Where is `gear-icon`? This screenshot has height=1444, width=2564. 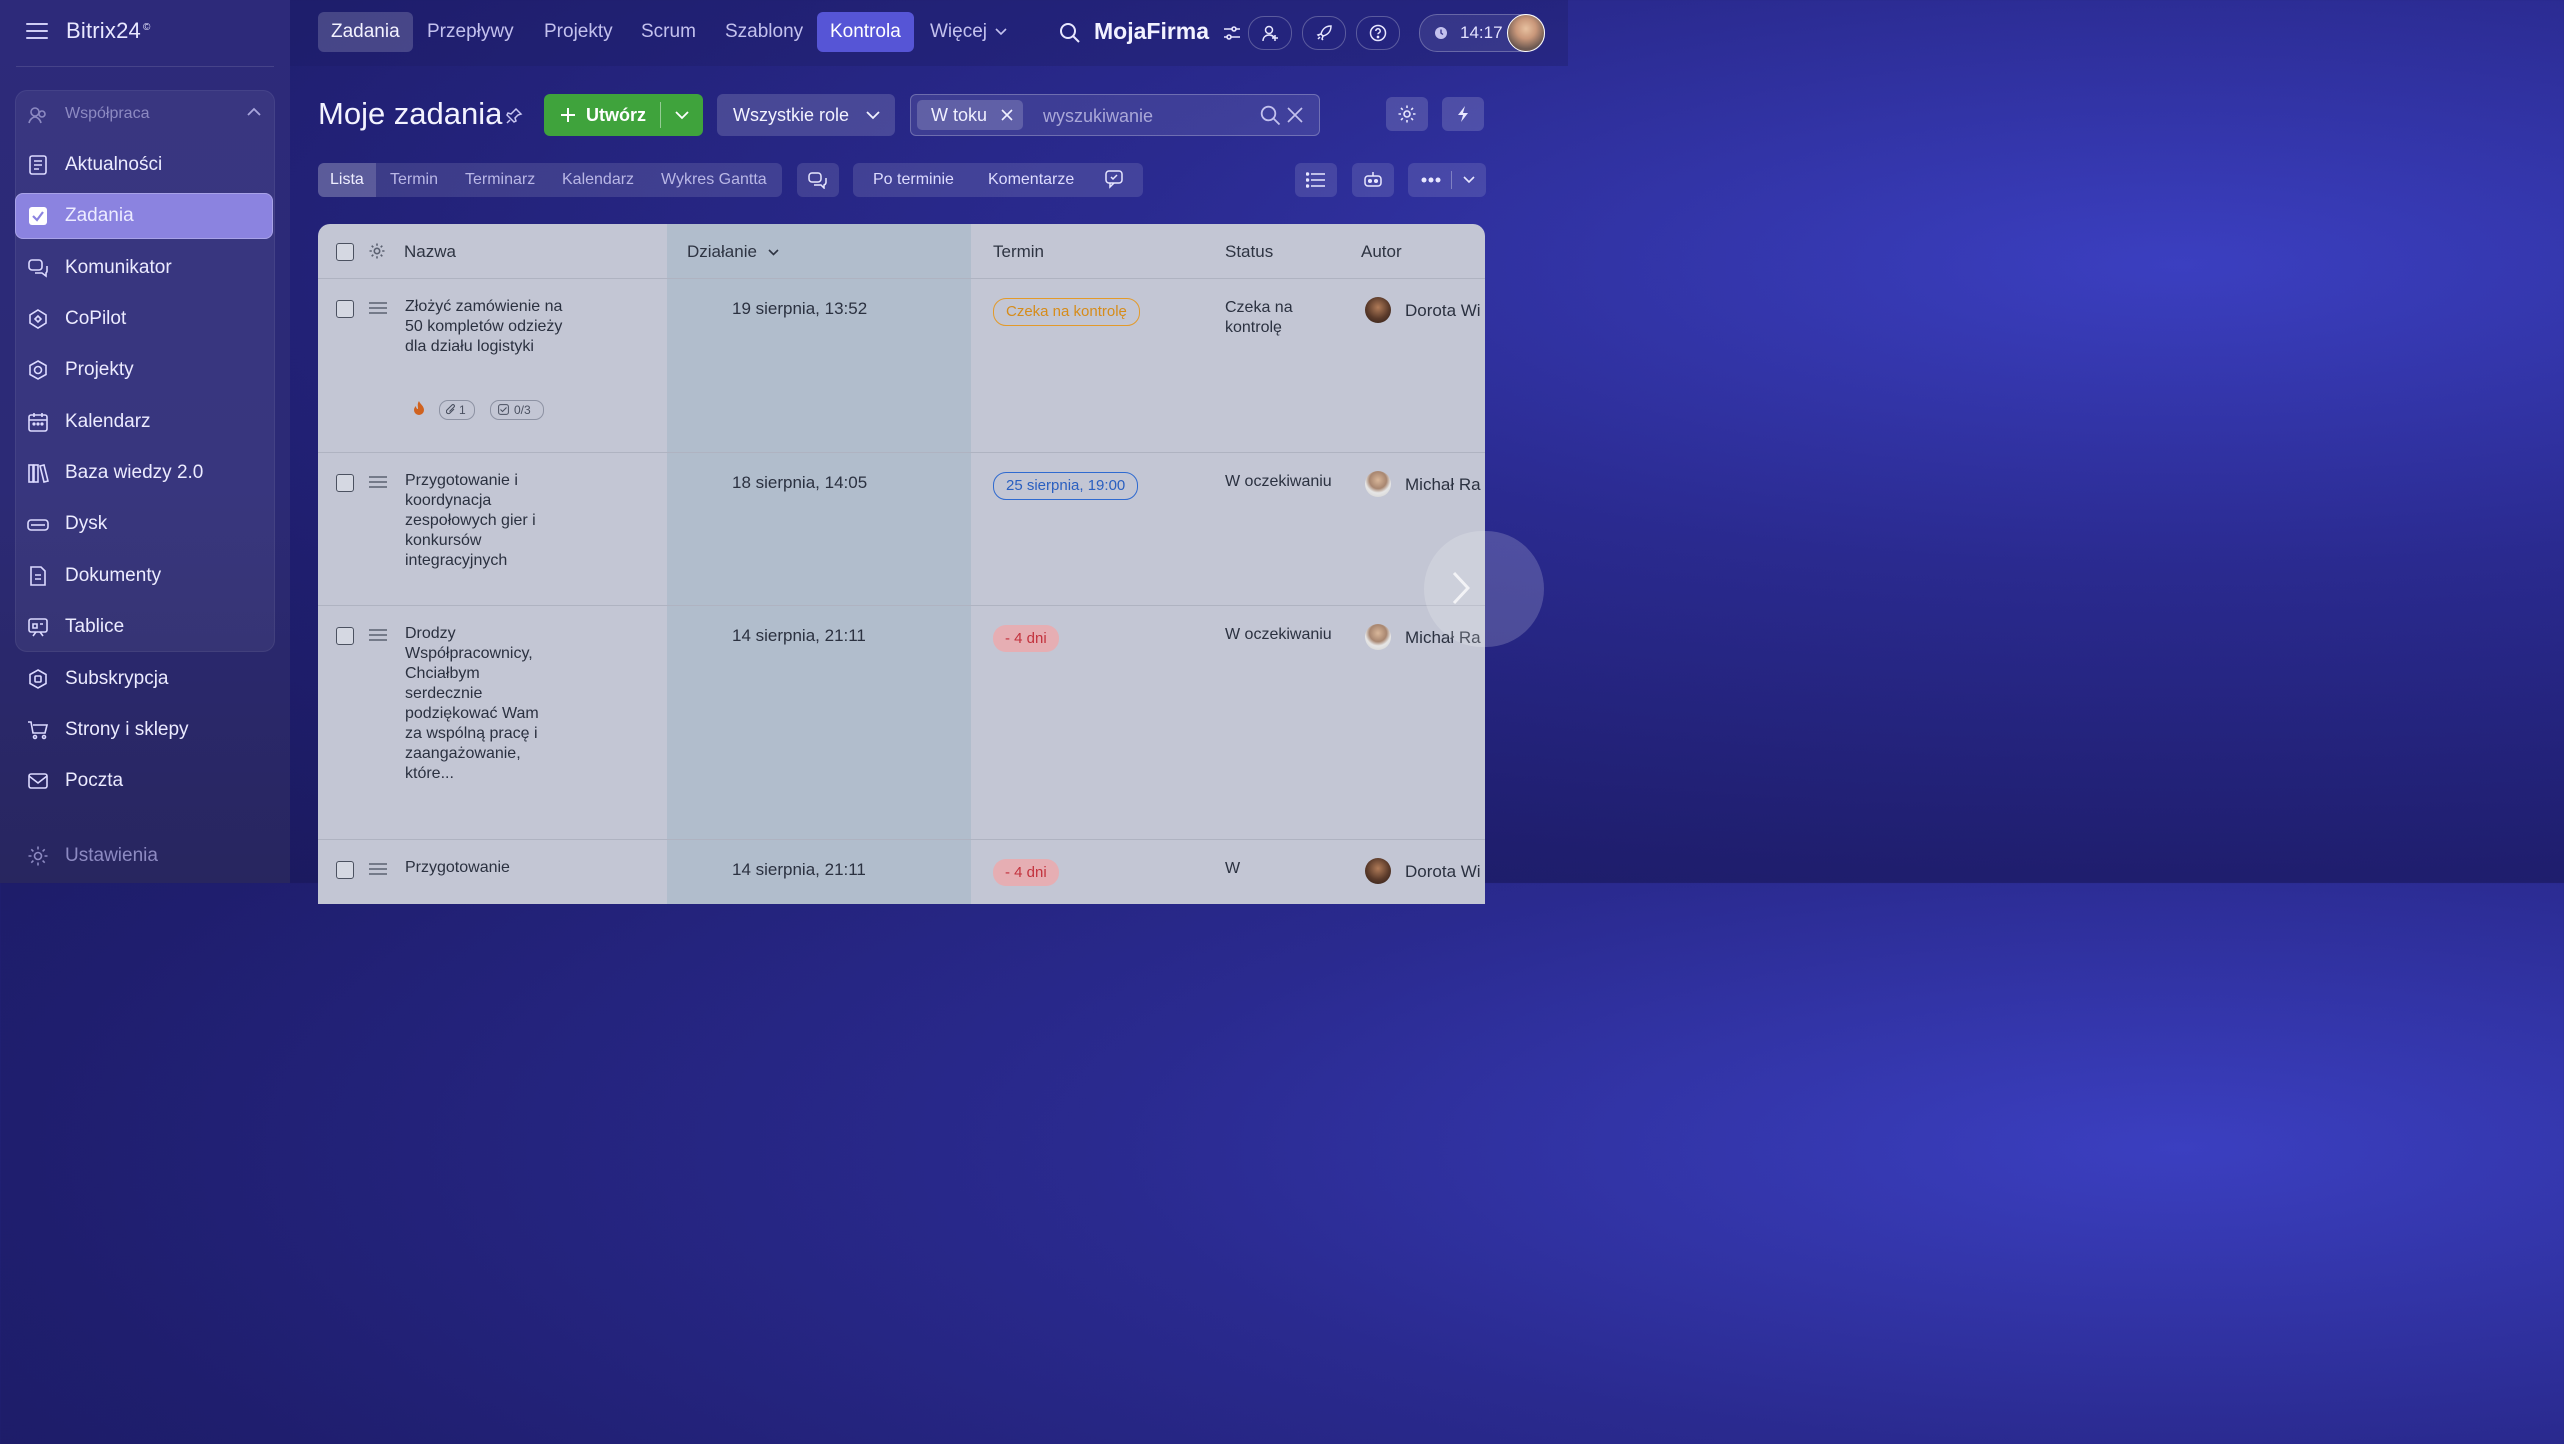 gear-icon is located at coordinates (377, 251).